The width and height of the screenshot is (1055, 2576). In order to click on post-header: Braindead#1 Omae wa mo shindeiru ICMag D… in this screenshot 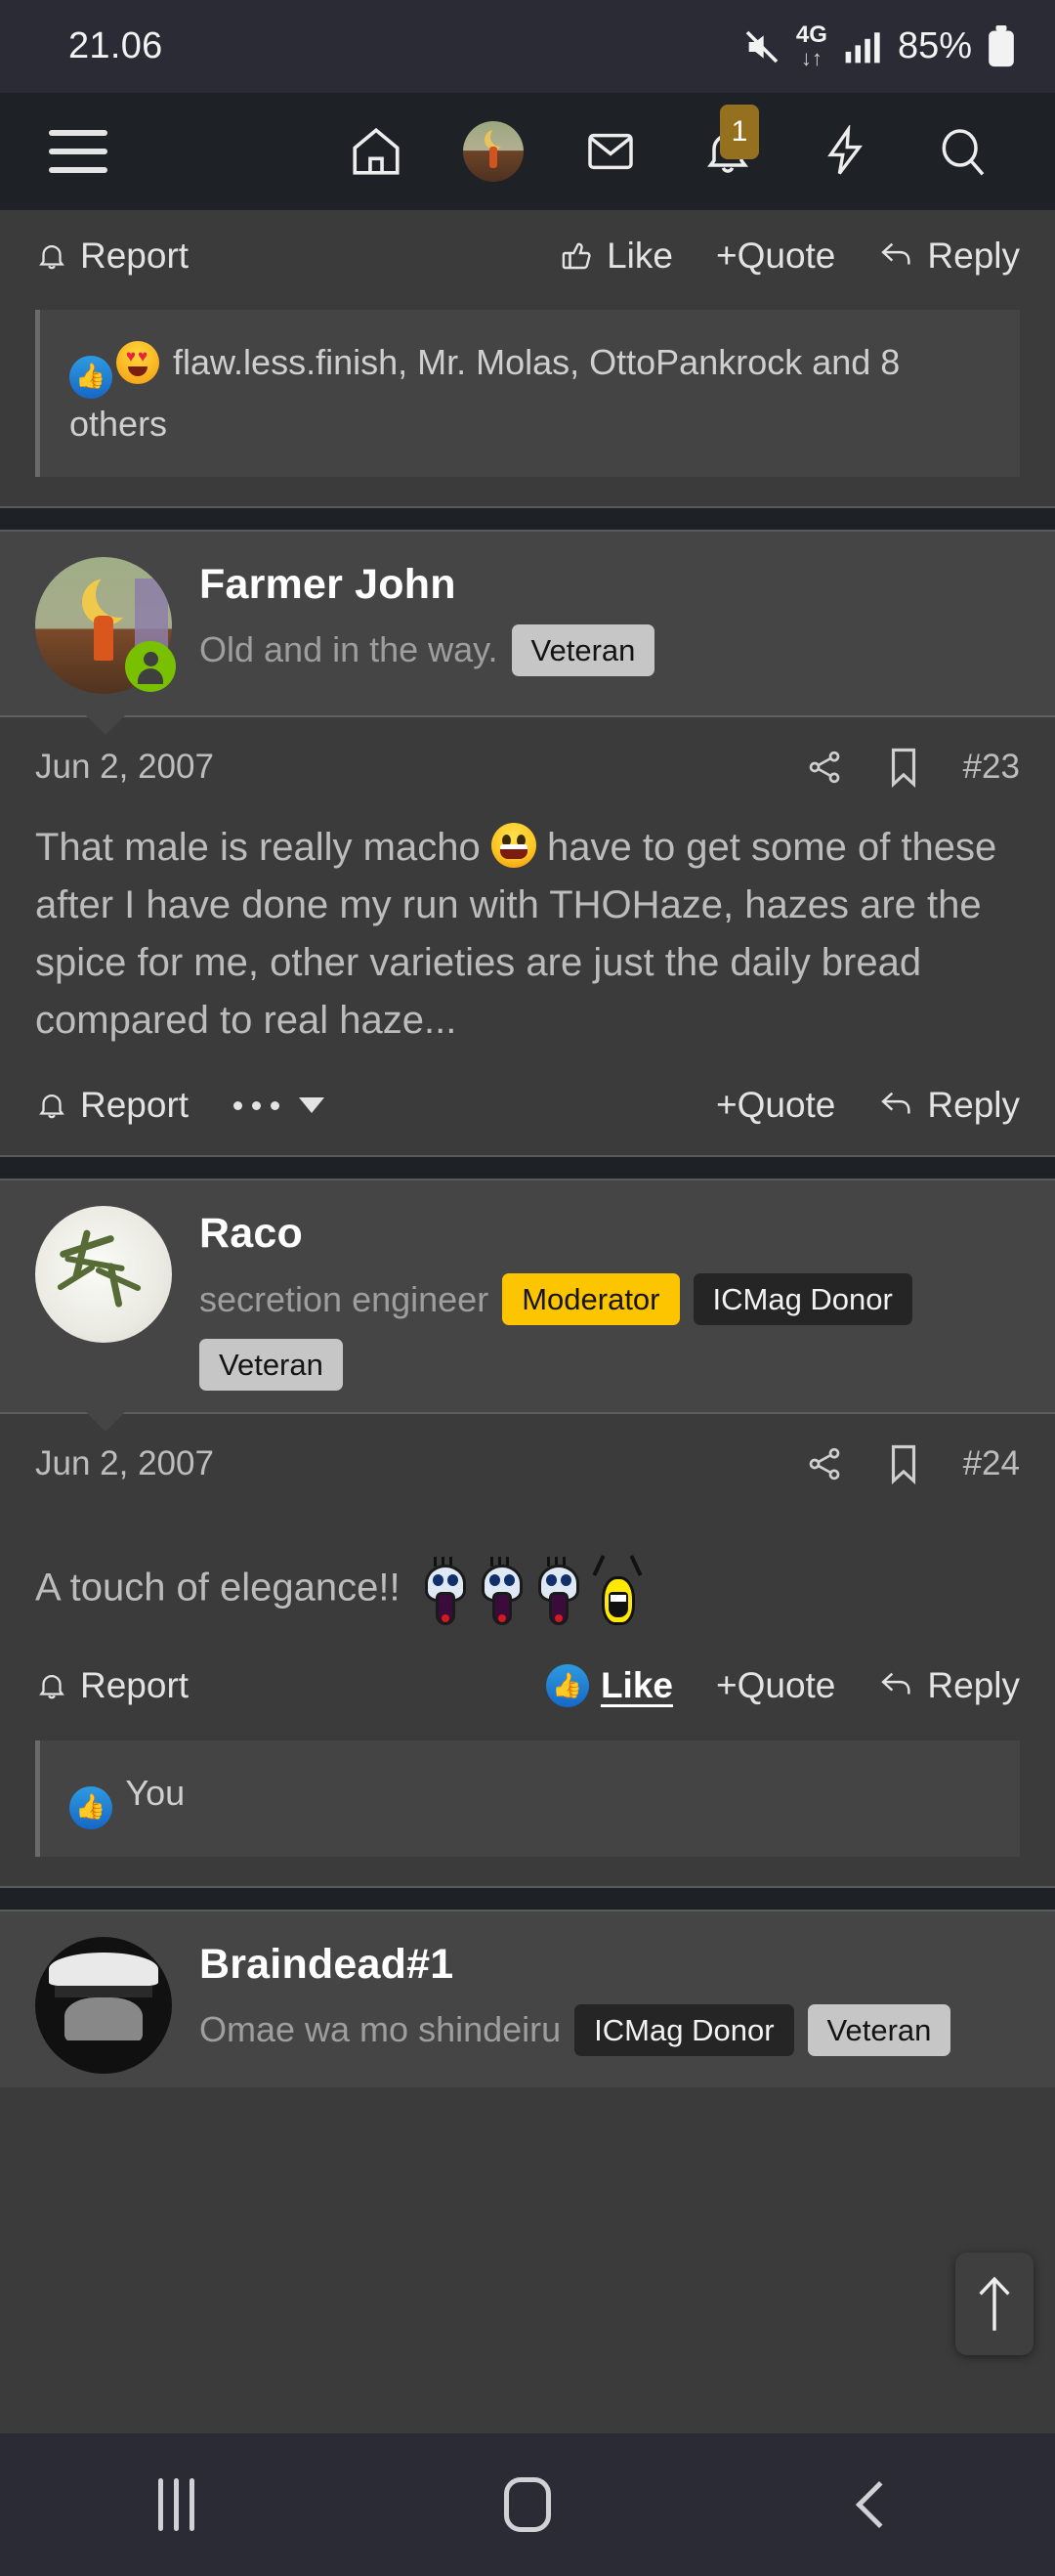, I will do `click(527, 1999)`.